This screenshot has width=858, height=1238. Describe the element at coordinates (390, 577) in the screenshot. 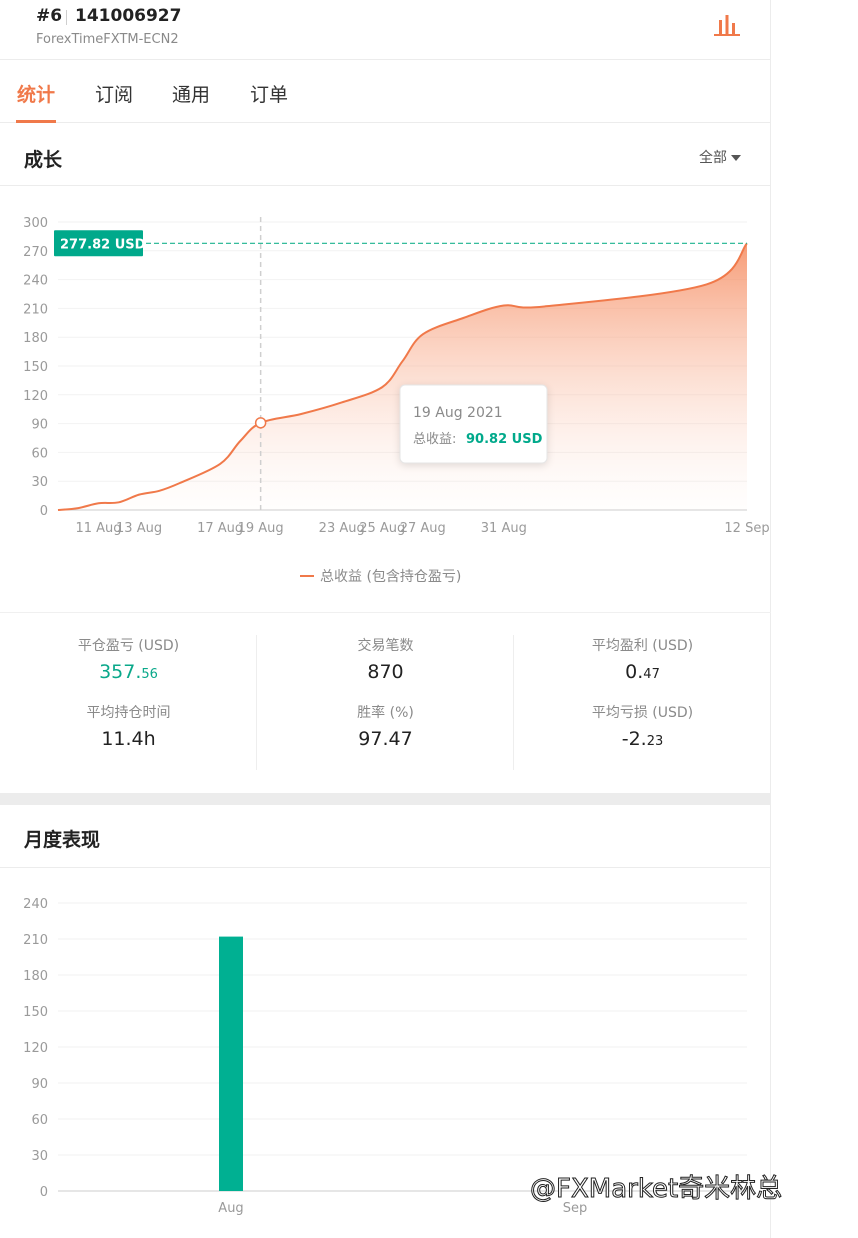

I see `legend-label: 总收益 (包含持仓盈亏)` at that location.